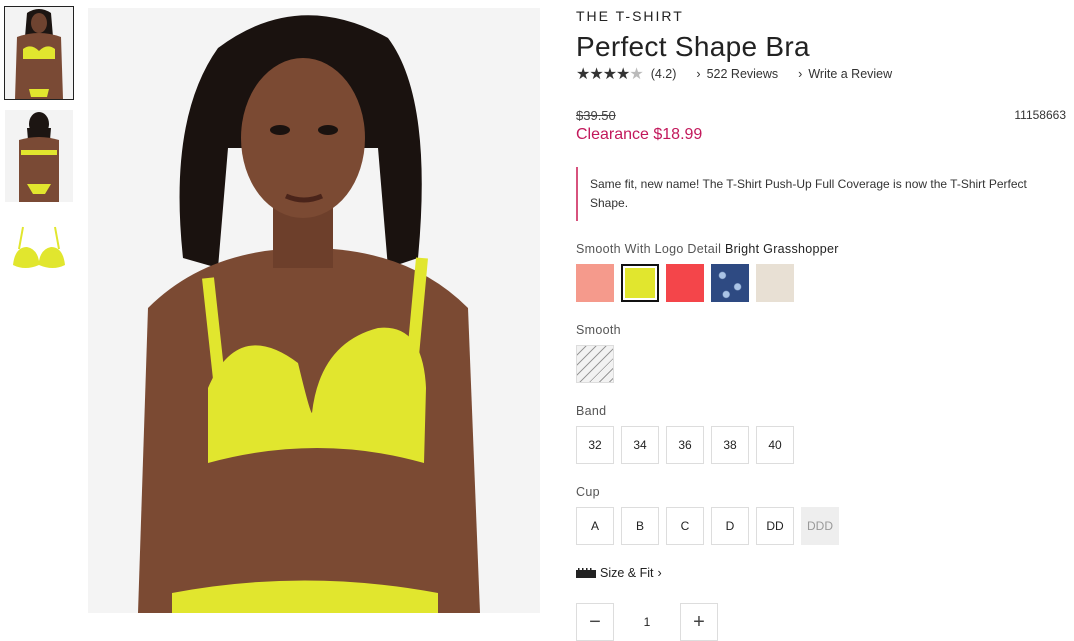  Describe the element at coordinates (730, 445) in the screenshot. I see `band-option: 38` at that location.